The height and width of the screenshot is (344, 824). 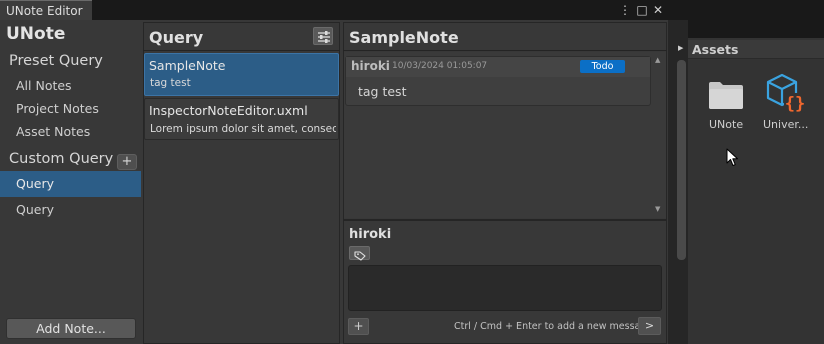 What do you see at coordinates (170, 83) in the screenshot?
I see `note-card-subtitle: tag test` at bounding box center [170, 83].